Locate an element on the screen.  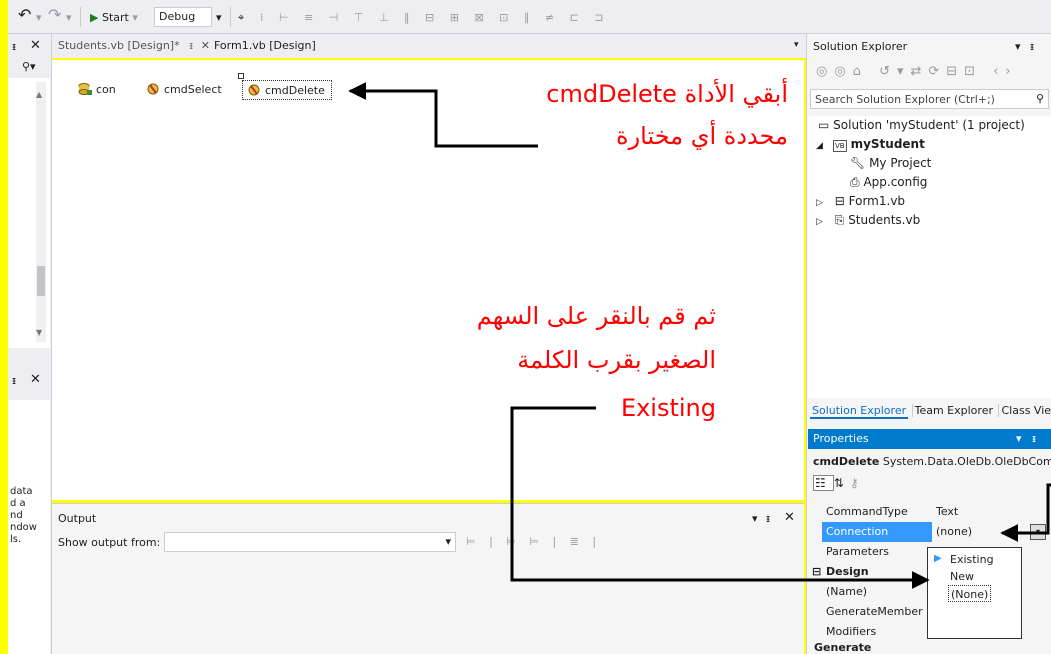
arrow-to-cmdDelete is located at coordinates (443, 115).